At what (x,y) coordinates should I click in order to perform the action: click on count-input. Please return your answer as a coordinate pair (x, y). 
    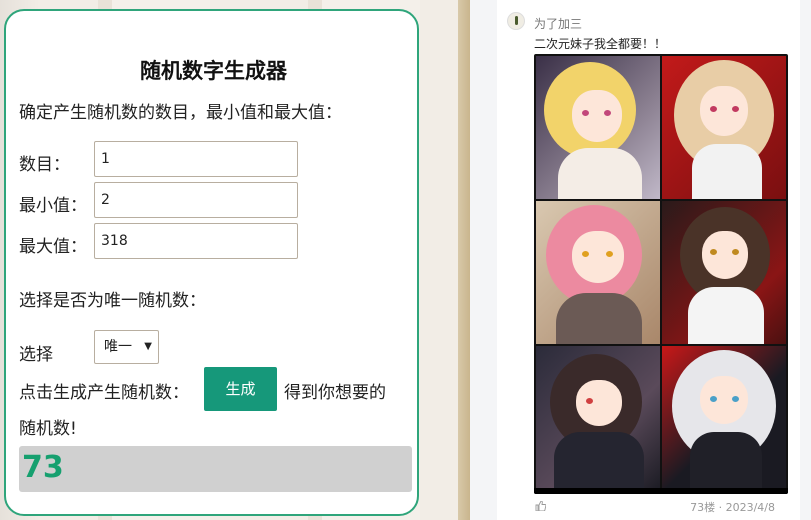
    Looking at the image, I should click on (196, 159).